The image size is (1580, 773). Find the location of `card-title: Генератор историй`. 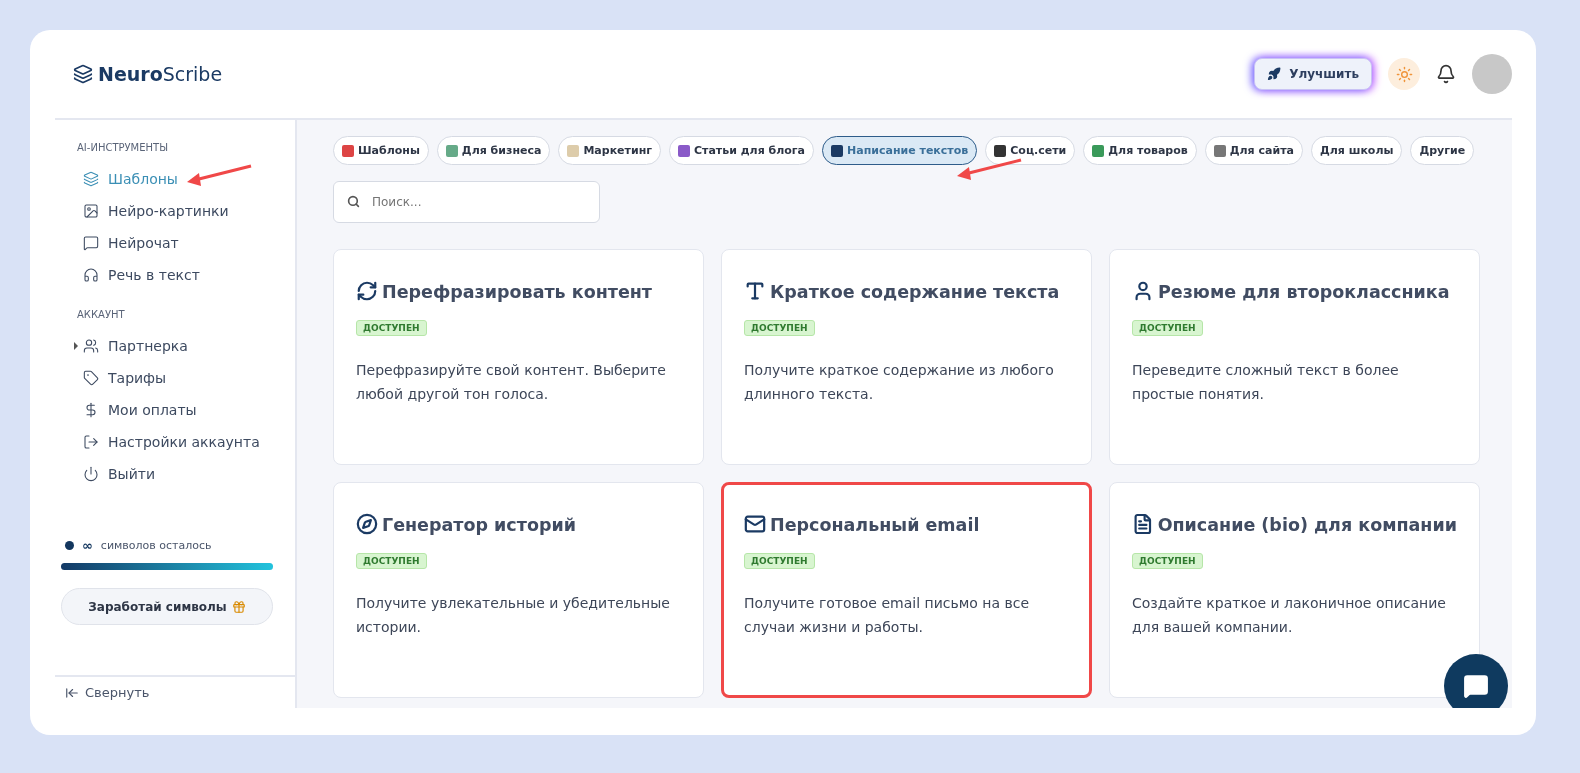

card-title: Генератор историй is located at coordinates (479, 525).